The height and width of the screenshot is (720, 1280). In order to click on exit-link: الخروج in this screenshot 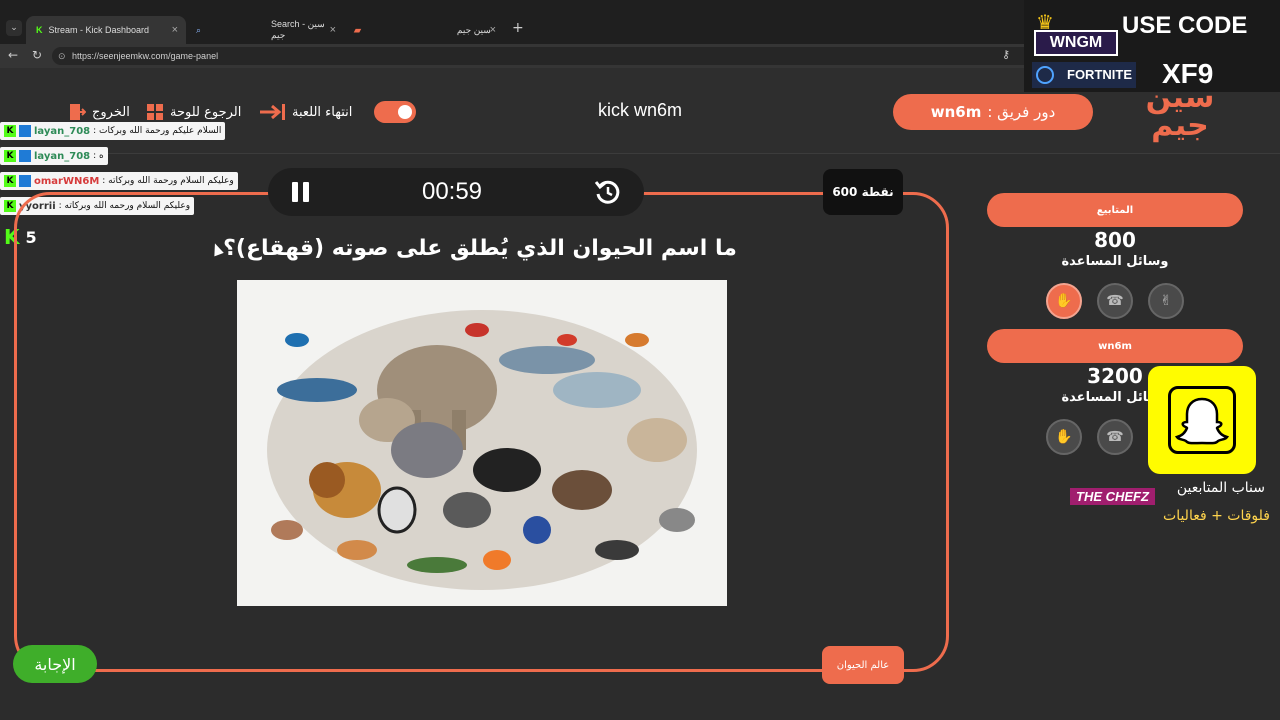, I will do `click(99, 112)`.